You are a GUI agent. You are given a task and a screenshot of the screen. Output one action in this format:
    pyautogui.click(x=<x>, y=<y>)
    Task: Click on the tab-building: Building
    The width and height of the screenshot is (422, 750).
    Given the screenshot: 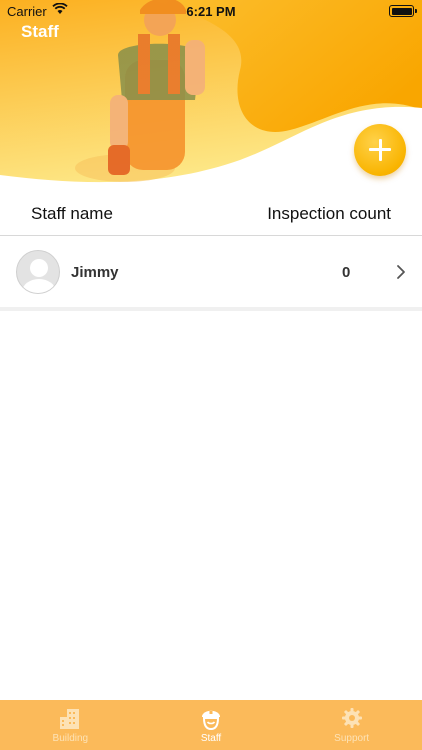 What is the action you would take?
    pyautogui.click(x=70, y=725)
    